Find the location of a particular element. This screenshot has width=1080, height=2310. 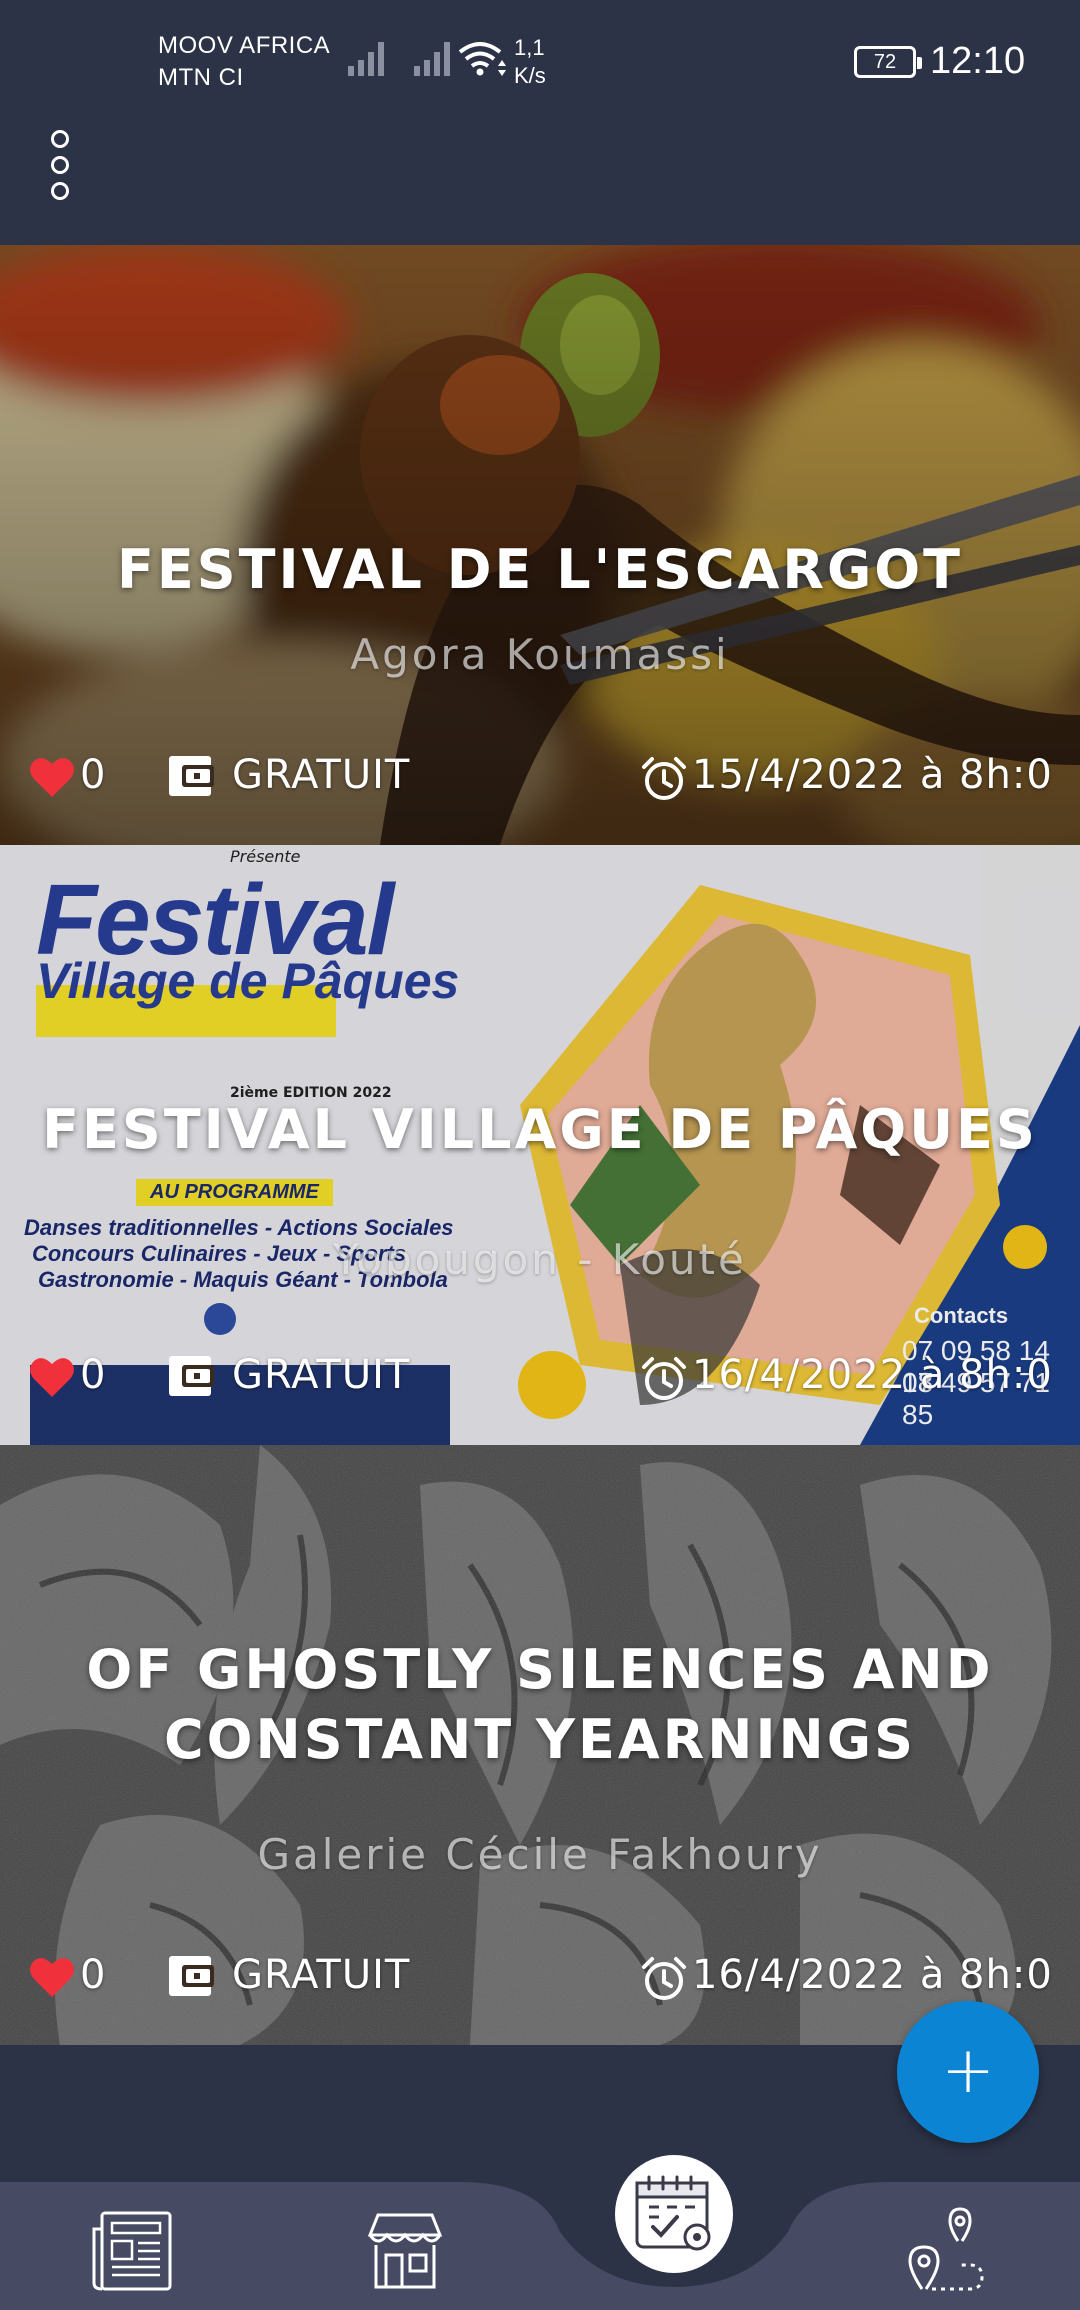

plus-icon: + is located at coordinates (968, 2071).